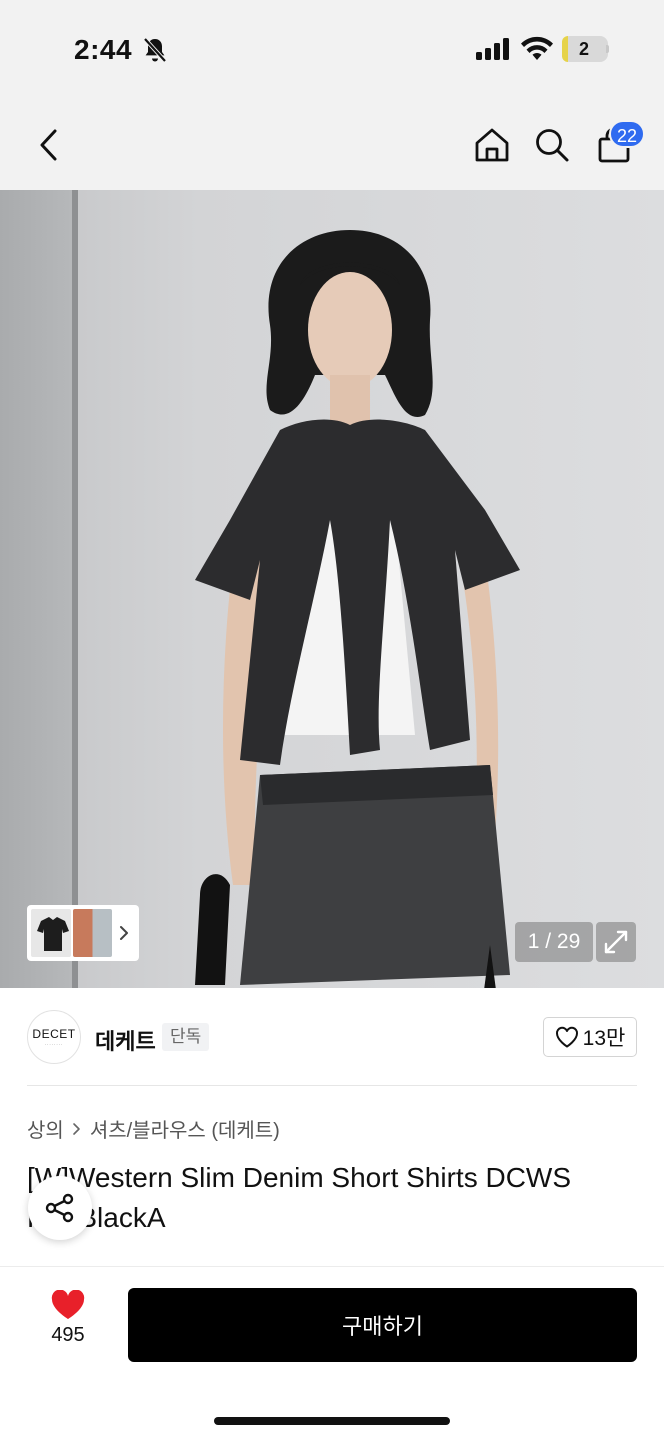  I want to click on wishlist-button: 495, so click(68, 1325).